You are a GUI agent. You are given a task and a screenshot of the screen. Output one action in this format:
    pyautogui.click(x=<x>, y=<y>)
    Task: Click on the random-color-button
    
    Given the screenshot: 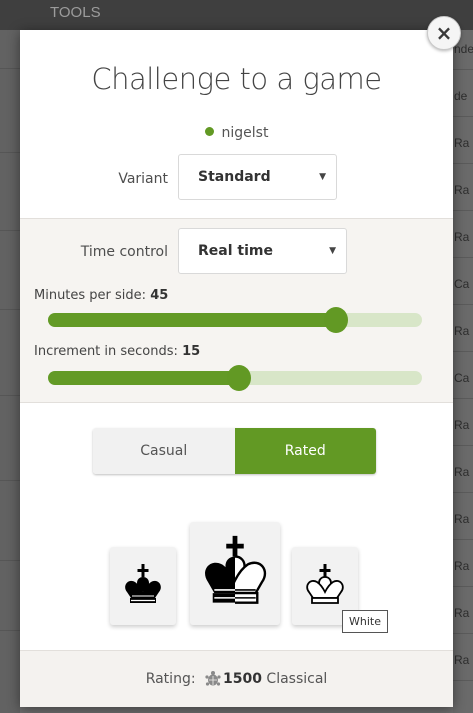 What is the action you would take?
    pyautogui.click(x=235, y=573)
    